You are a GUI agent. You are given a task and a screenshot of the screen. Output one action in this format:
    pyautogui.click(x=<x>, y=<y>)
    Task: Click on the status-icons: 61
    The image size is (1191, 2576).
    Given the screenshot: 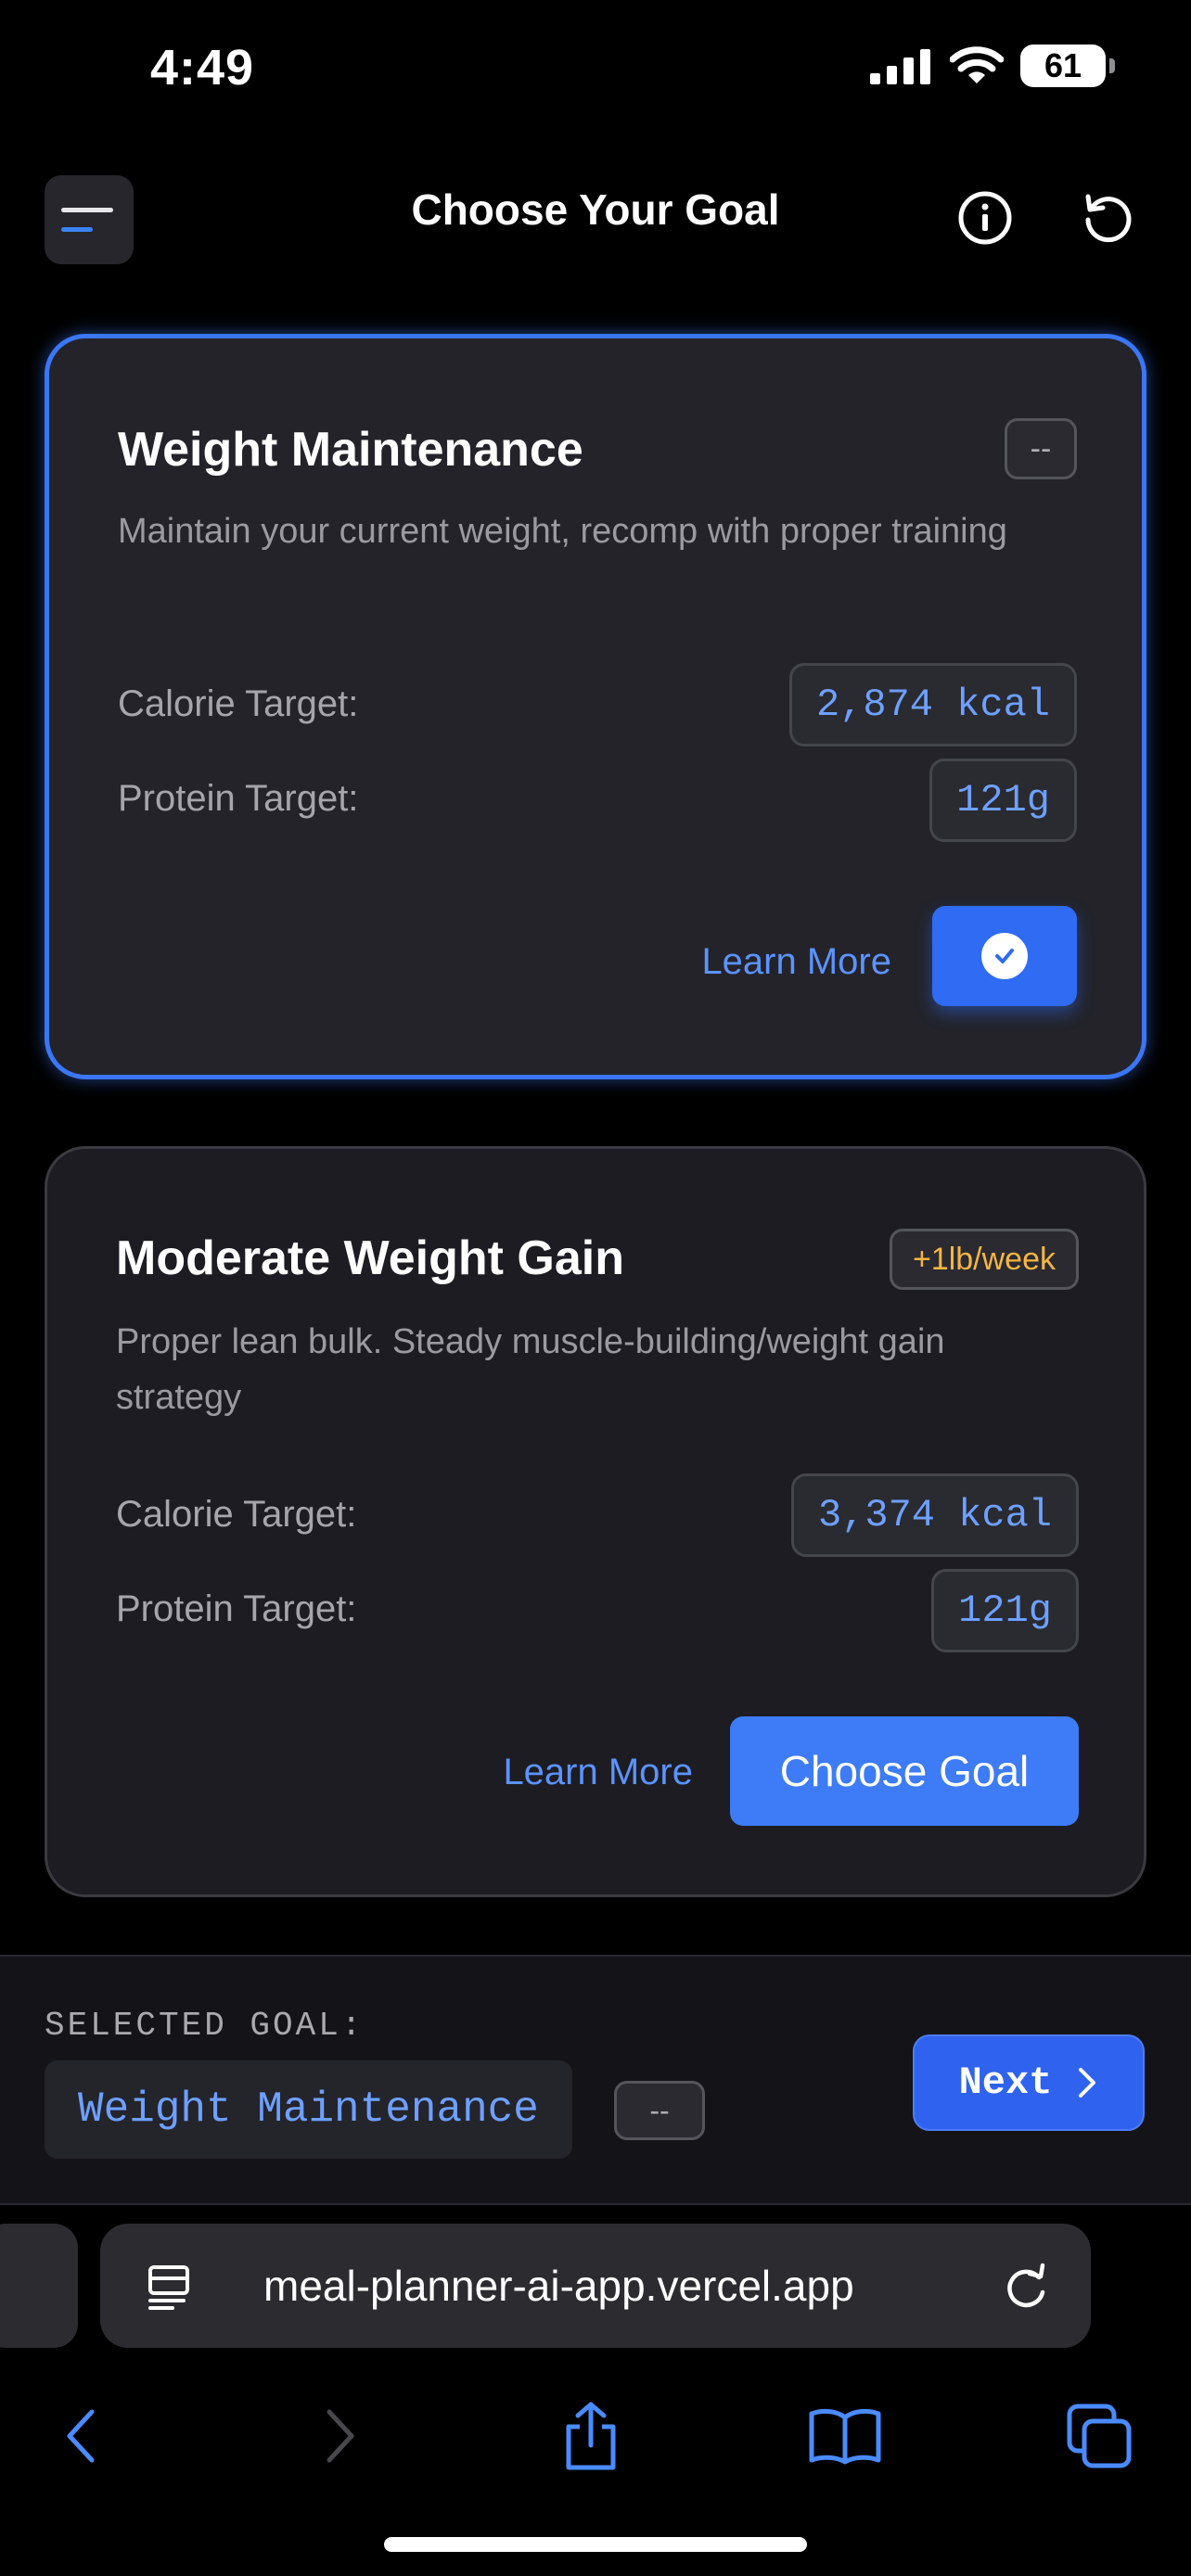 What is the action you would take?
    pyautogui.click(x=992, y=66)
    